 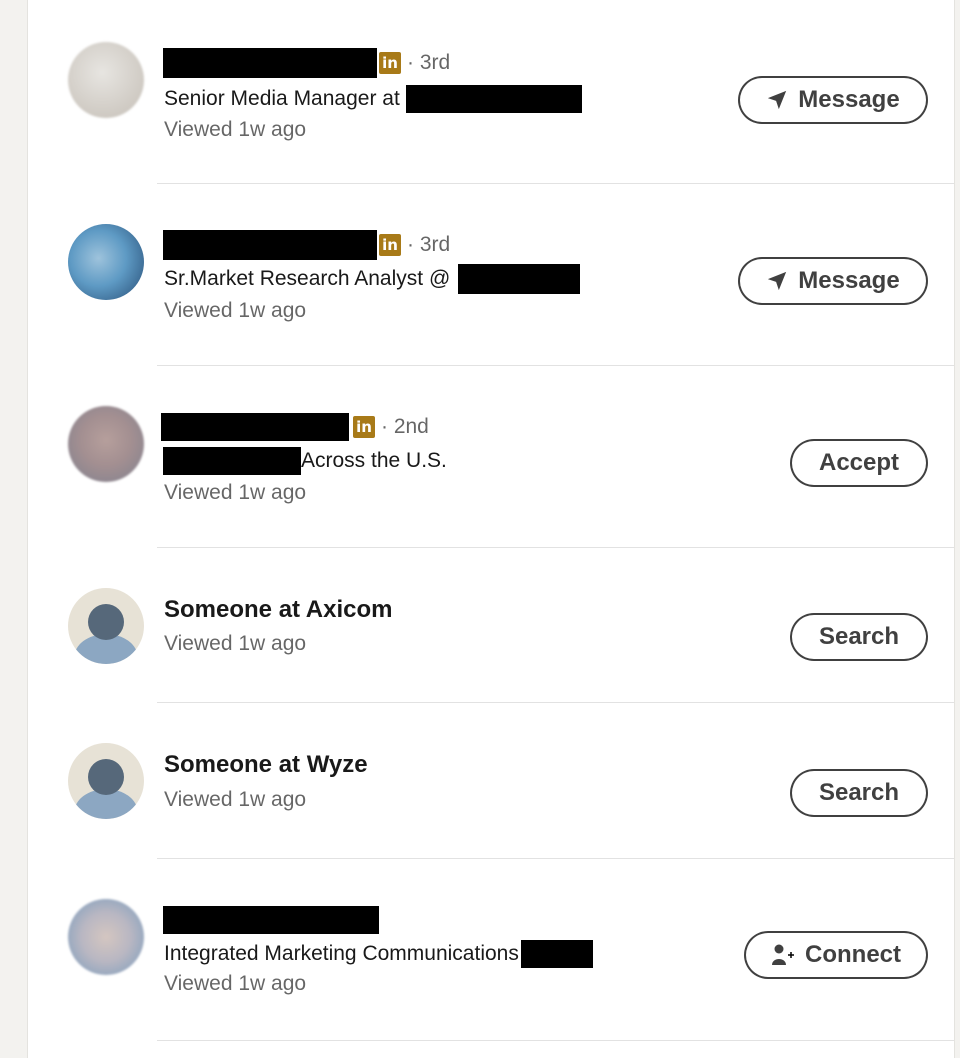 I want to click on list-item: Someone at Axicom Viewed 1w ago Search, so click(x=491, y=625).